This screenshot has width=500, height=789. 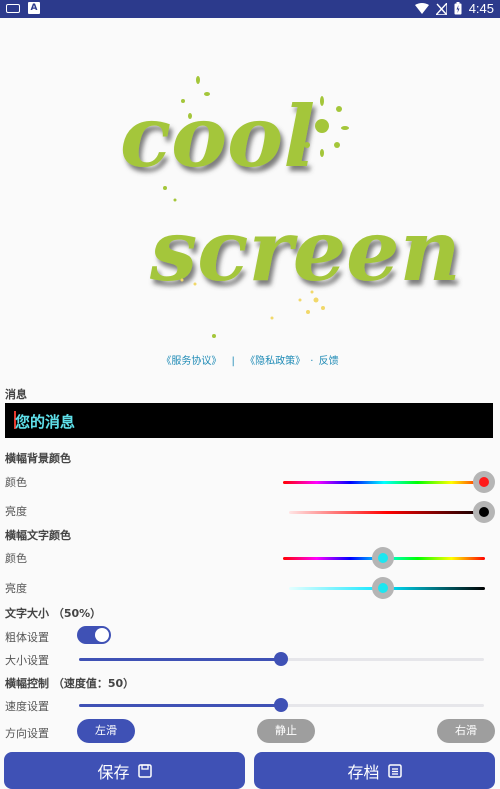 What do you see at coordinates (70, 683) in the screenshot?
I see `banner-control-title: 横幅控制 （速度值：50）` at bounding box center [70, 683].